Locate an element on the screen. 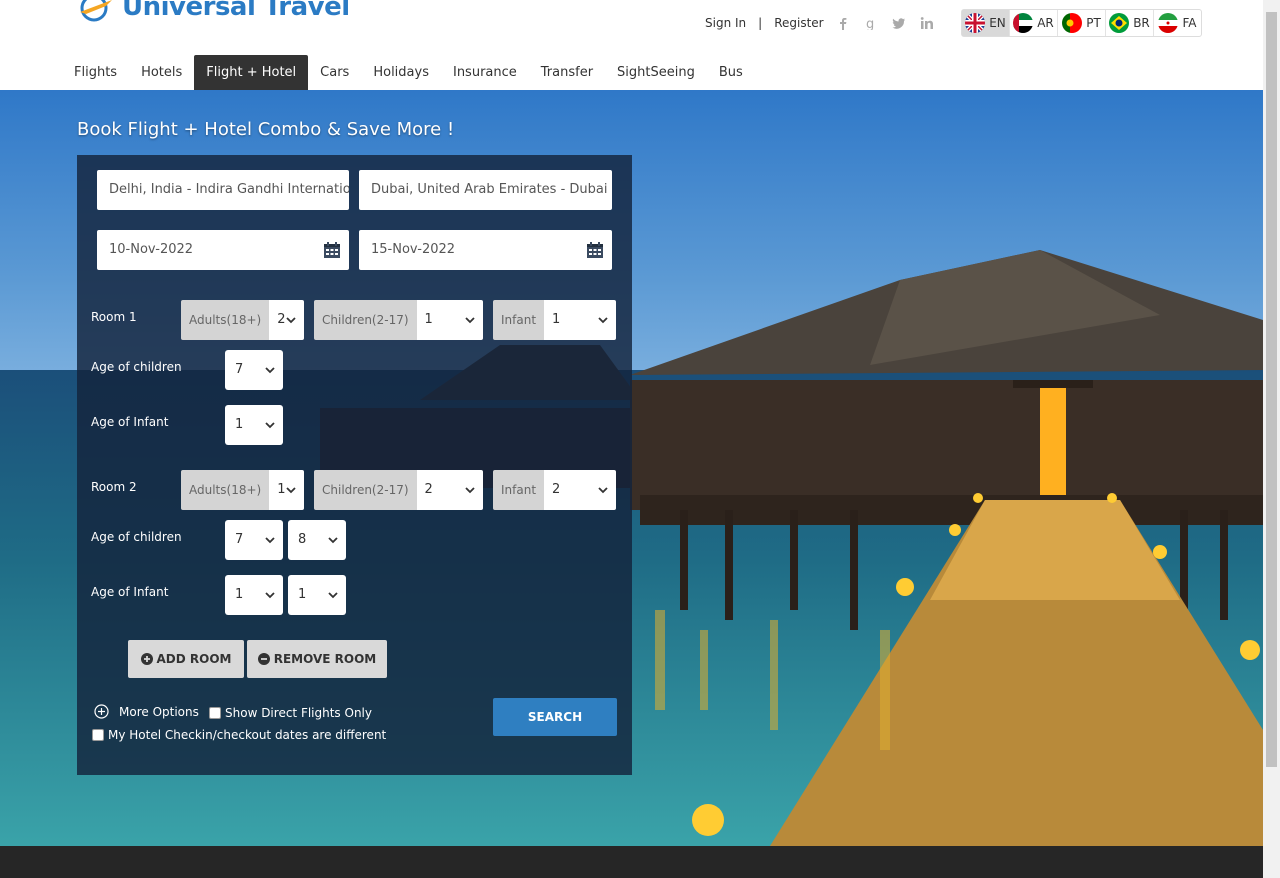  return-date-input: 15-Nov-2022 is located at coordinates (485, 250).